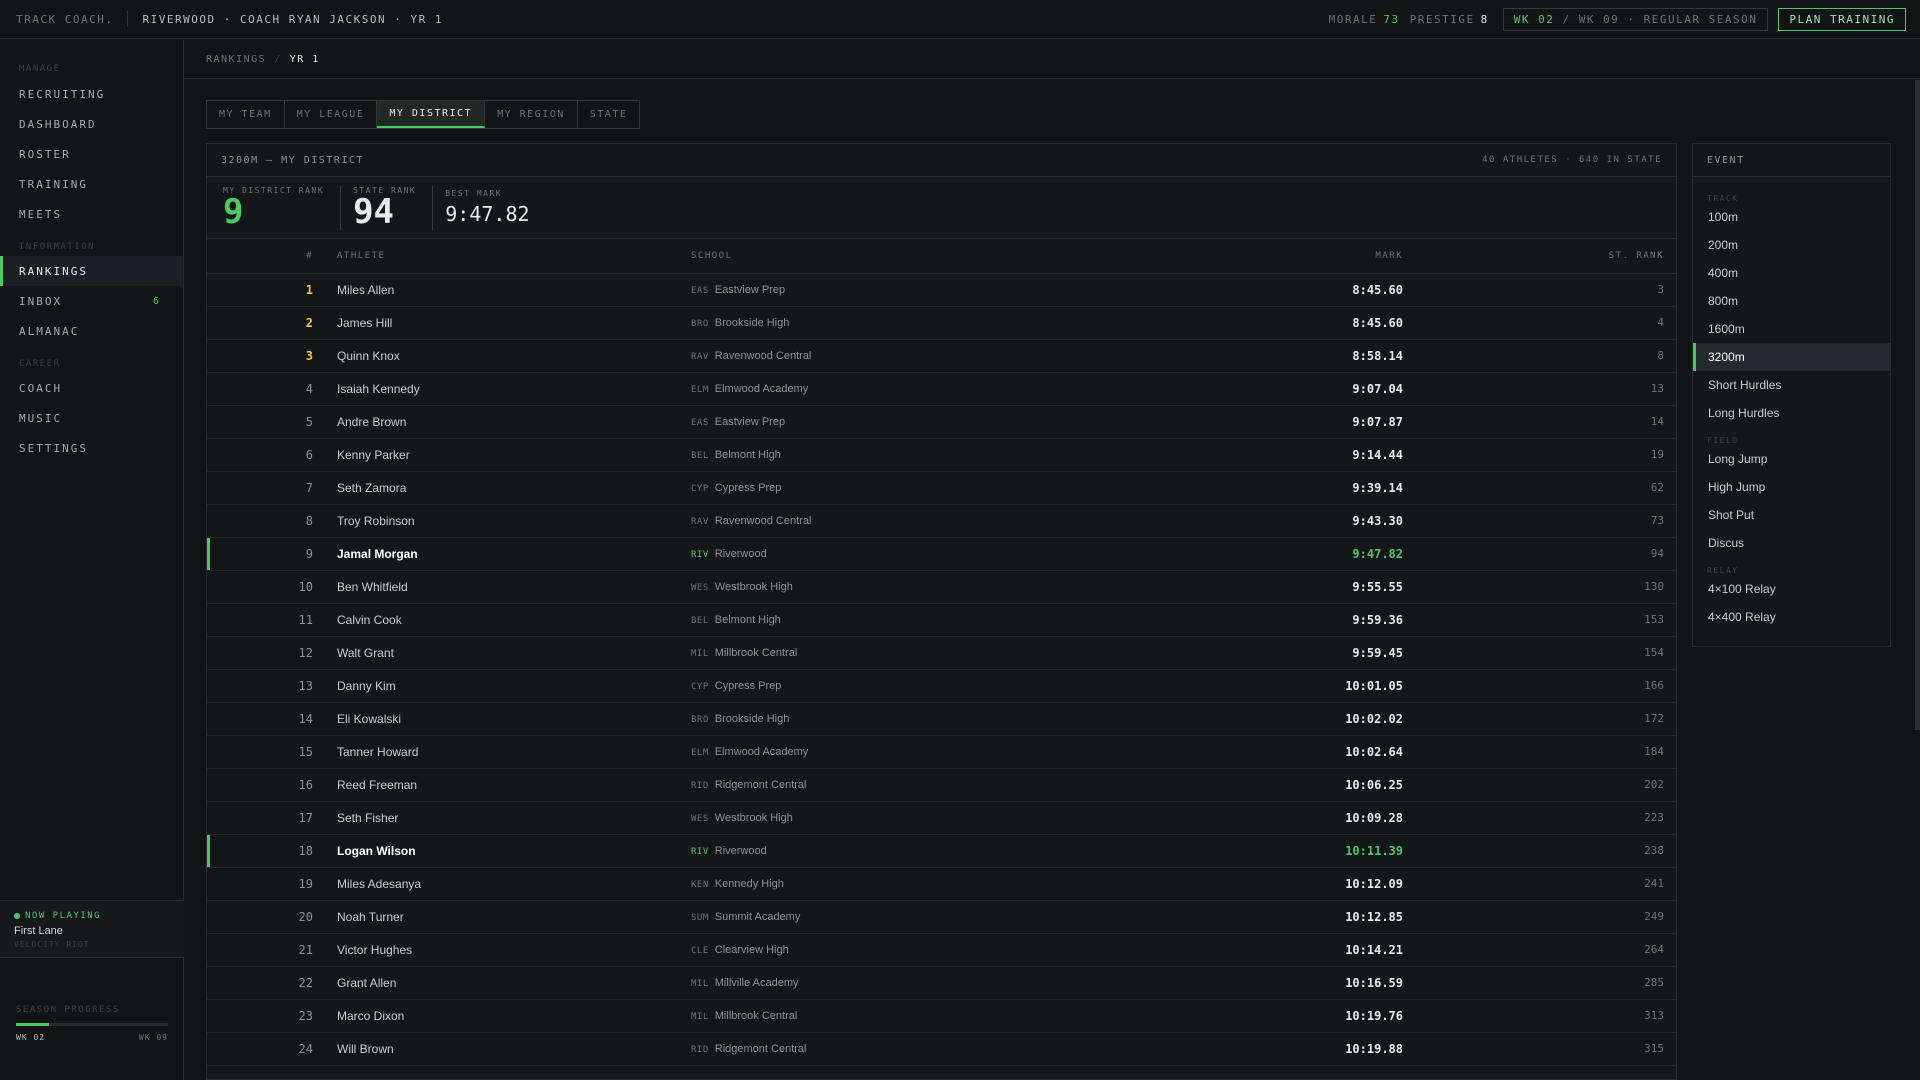 This screenshot has height=1080, width=1920. I want to click on event-option: Short Hurdles, so click(1791, 385).